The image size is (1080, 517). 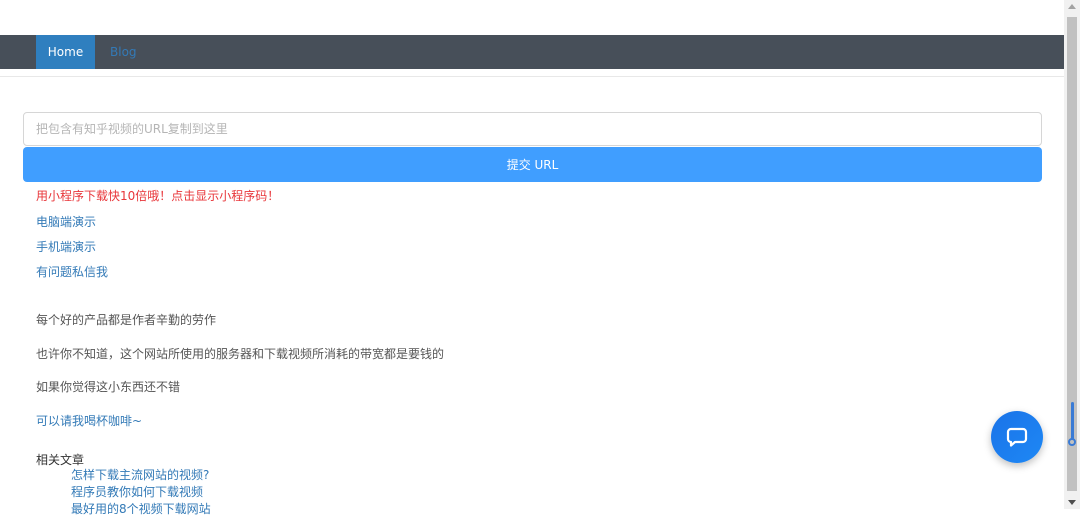 What do you see at coordinates (1072, 421) in the screenshot?
I see `scroll-position-marker` at bounding box center [1072, 421].